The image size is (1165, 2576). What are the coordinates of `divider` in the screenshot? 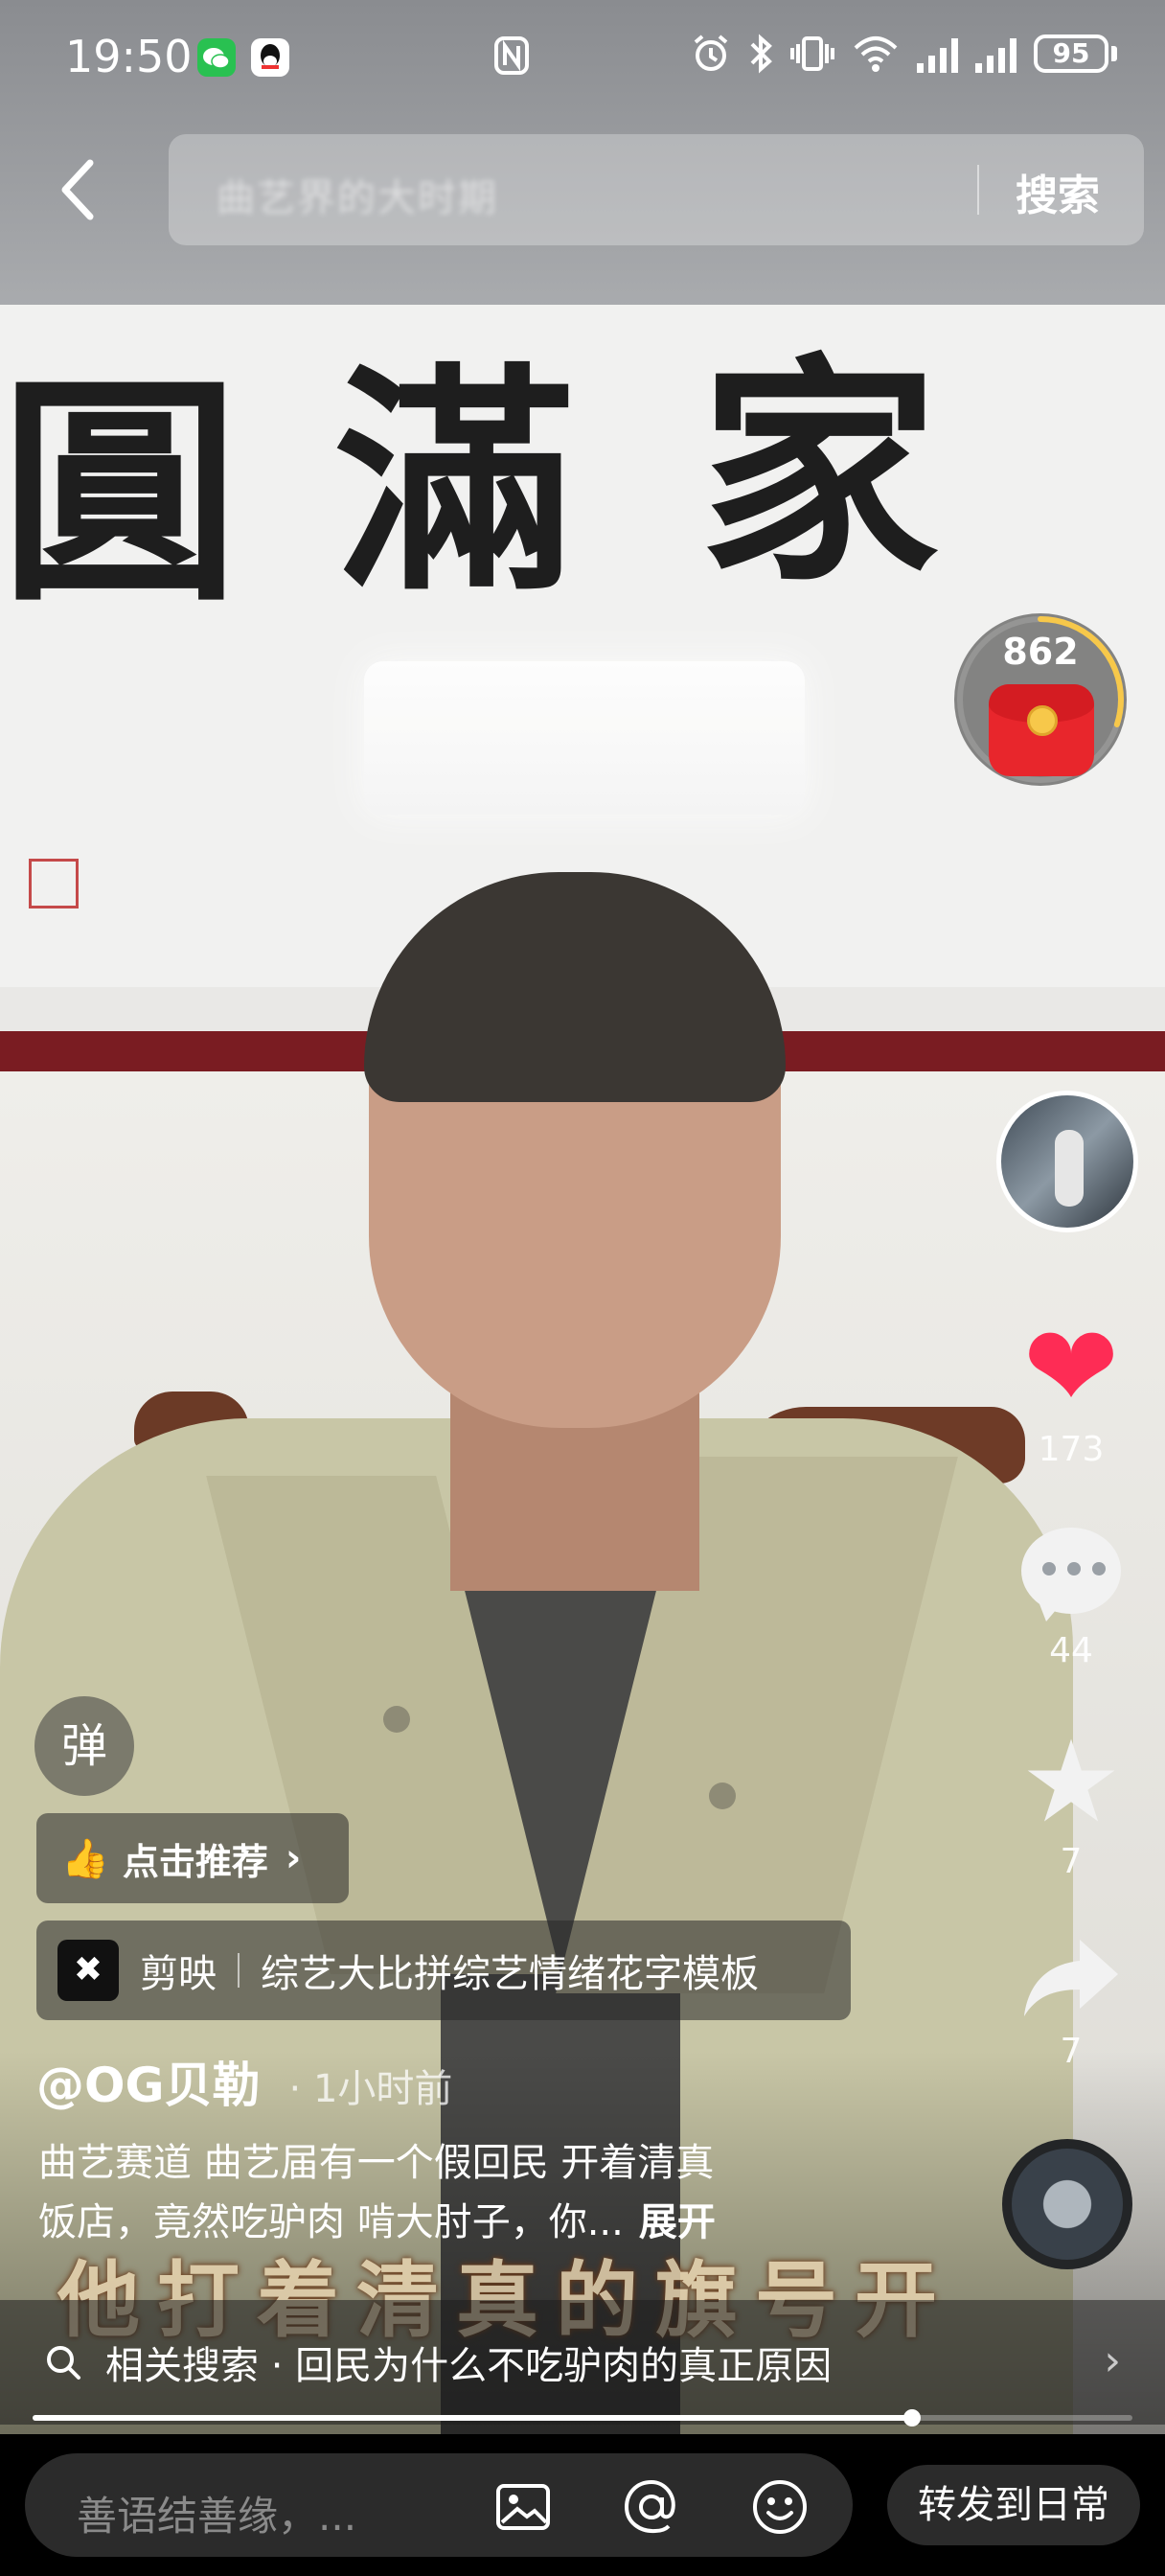 It's located at (239, 1970).